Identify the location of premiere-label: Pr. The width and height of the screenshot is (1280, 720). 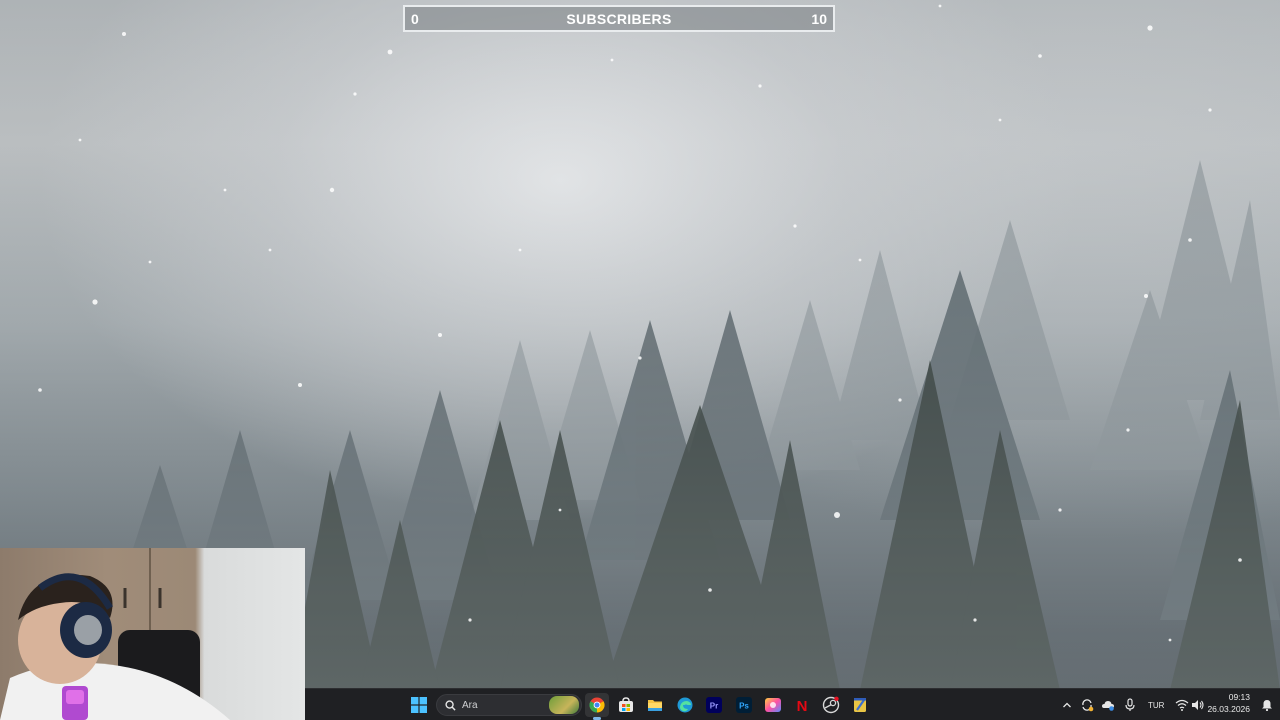
(714, 706).